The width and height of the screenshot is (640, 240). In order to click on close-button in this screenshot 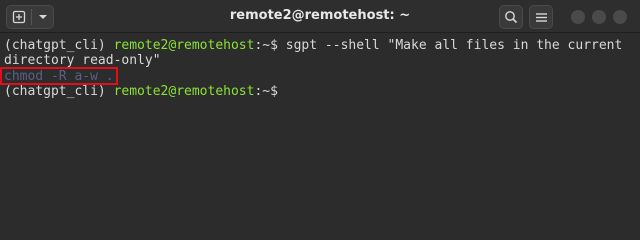, I will do `click(620, 17)`.